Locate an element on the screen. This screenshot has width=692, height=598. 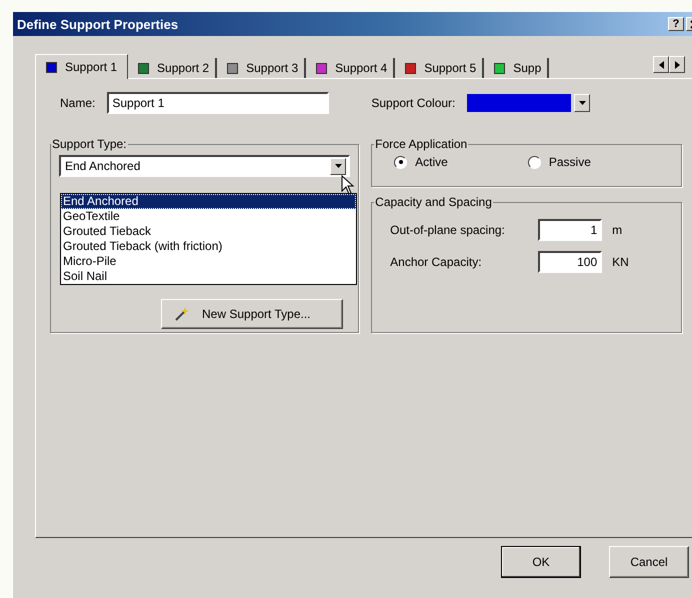
dropdown-option: End Anchored is located at coordinates (208, 201).